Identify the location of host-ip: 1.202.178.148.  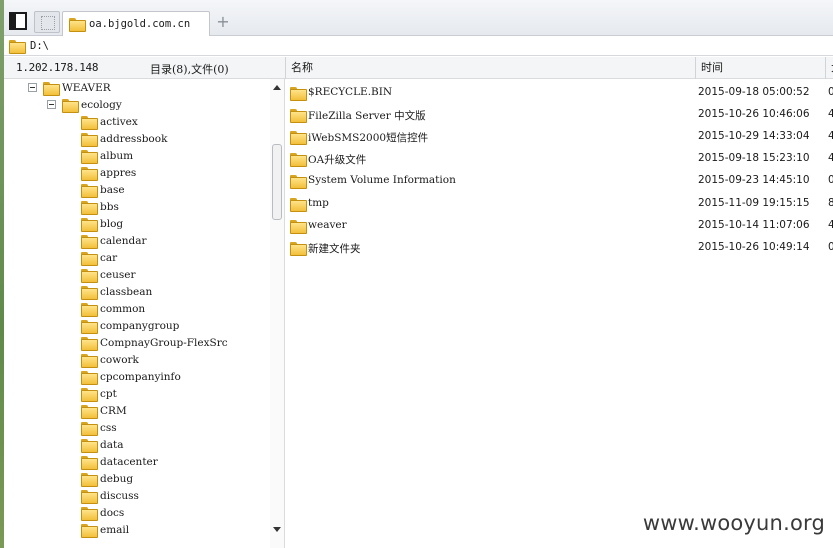
(57, 67).